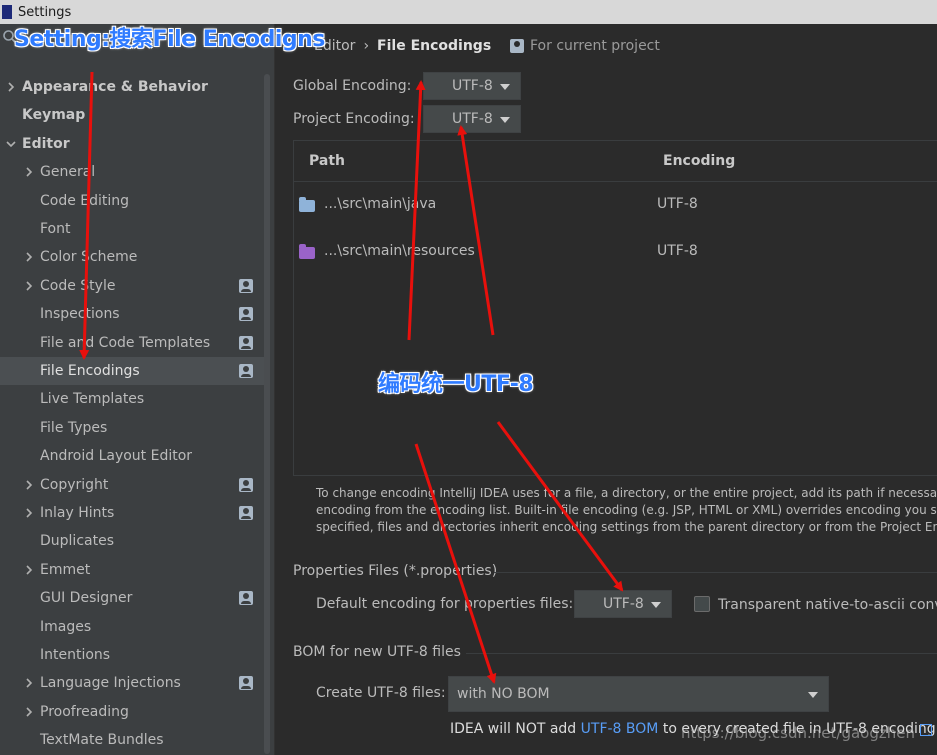 The image size is (937, 755). I want to click on sidebar-item-copyright: Copyright, so click(132, 485).